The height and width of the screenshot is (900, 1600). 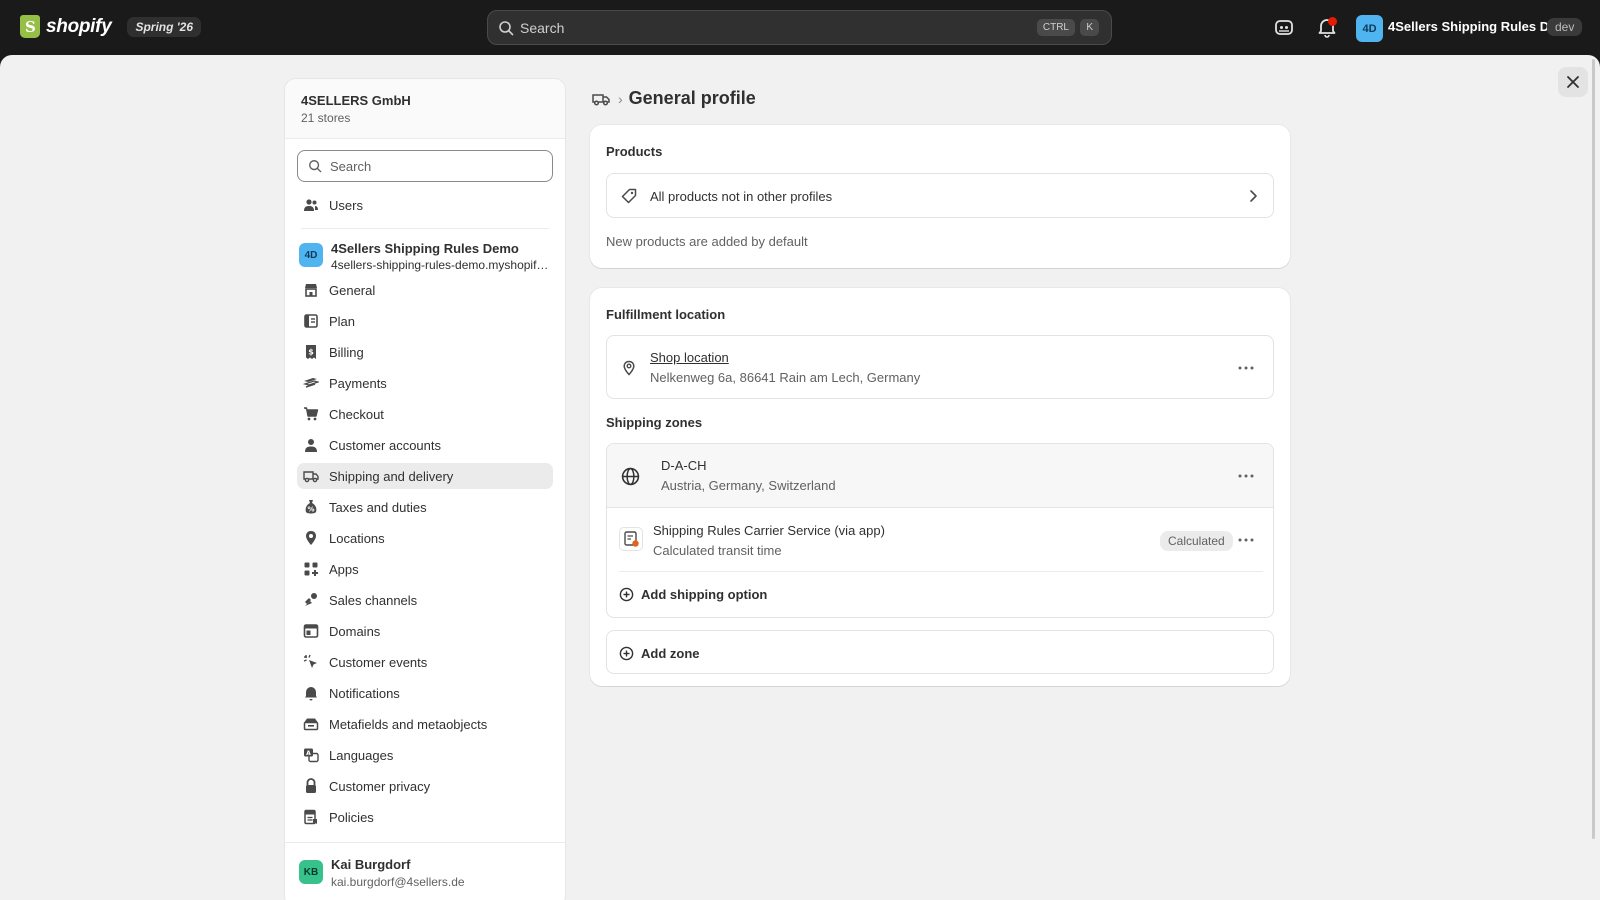 I want to click on sidebar-item-sales-channels: Sales channels, so click(x=425, y=600).